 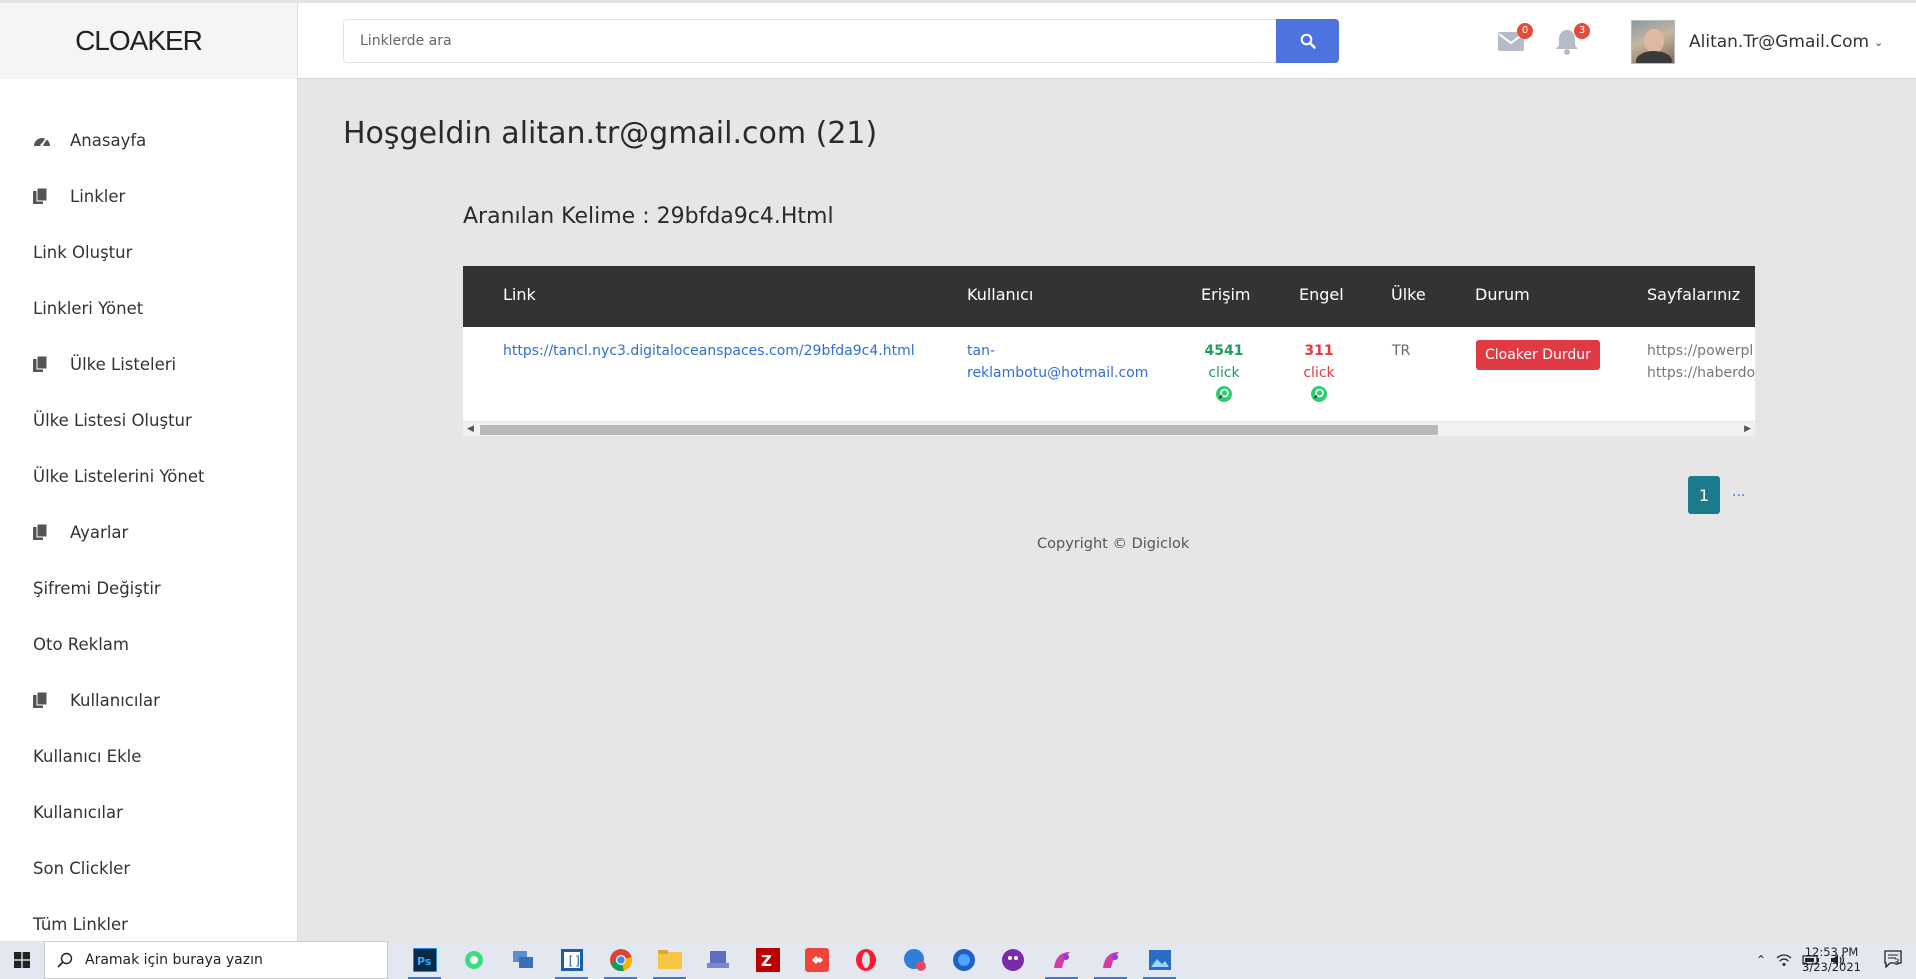 I want to click on column-header-block: Engel, so click(x=1321, y=294).